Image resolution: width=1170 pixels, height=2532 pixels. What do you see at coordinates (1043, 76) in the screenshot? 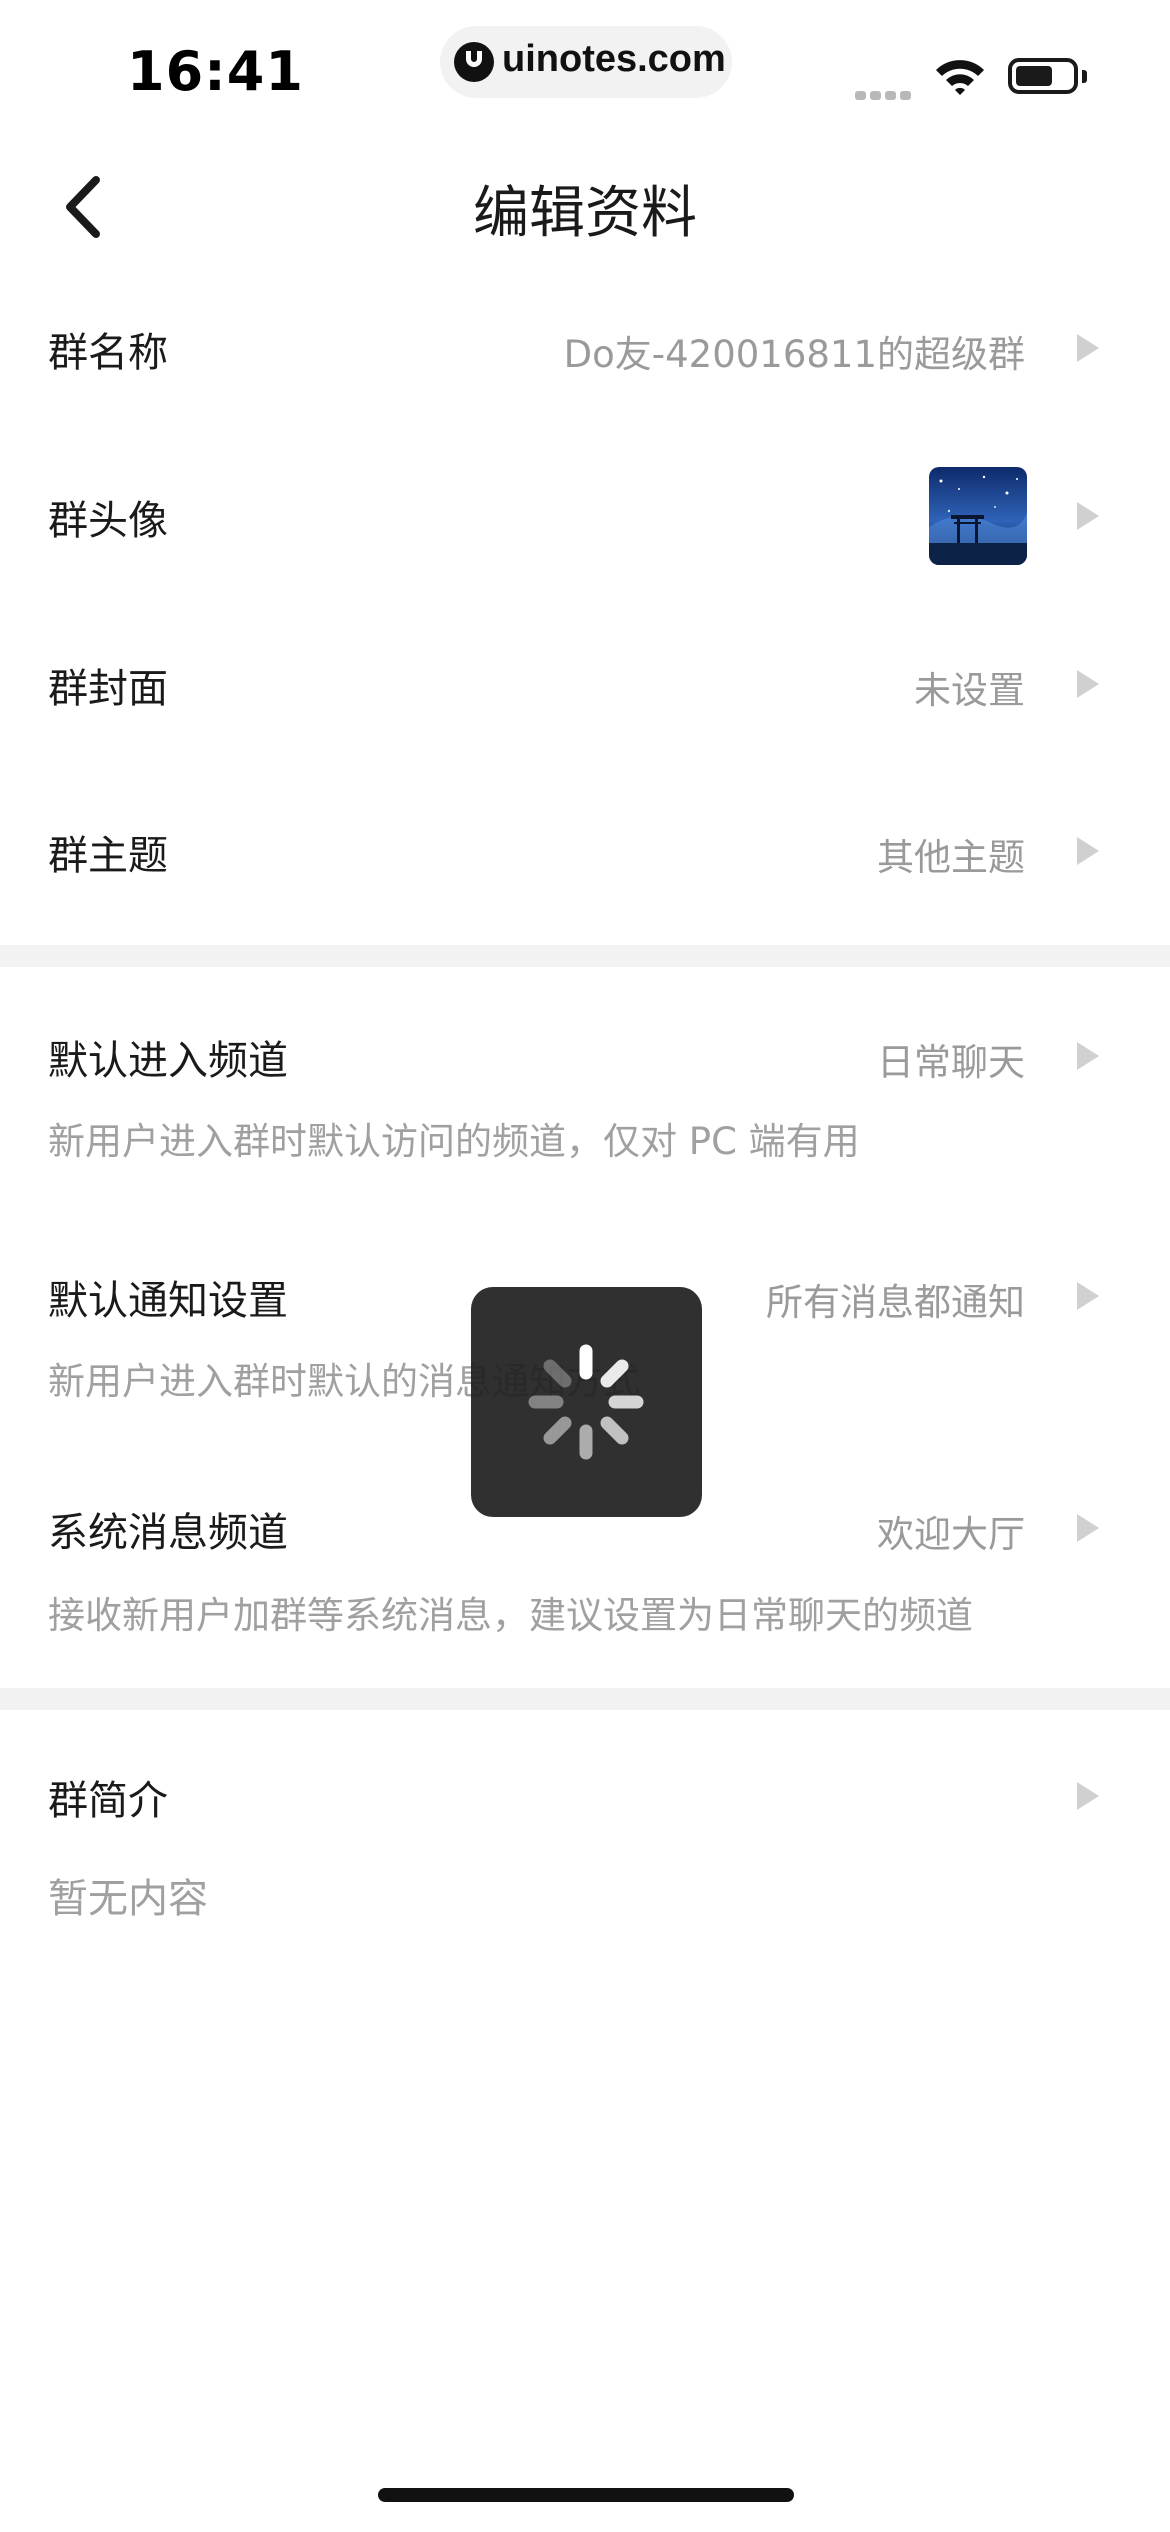
I see `battery-icon` at bounding box center [1043, 76].